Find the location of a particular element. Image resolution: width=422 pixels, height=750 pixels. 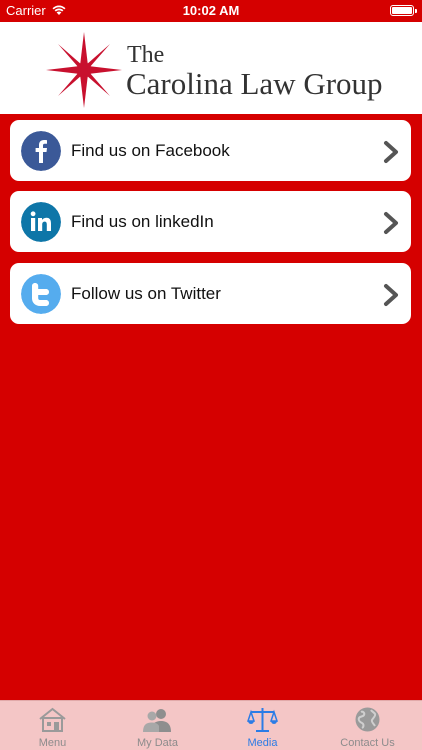

status-time: 10:02 AM is located at coordinates (211, 10).